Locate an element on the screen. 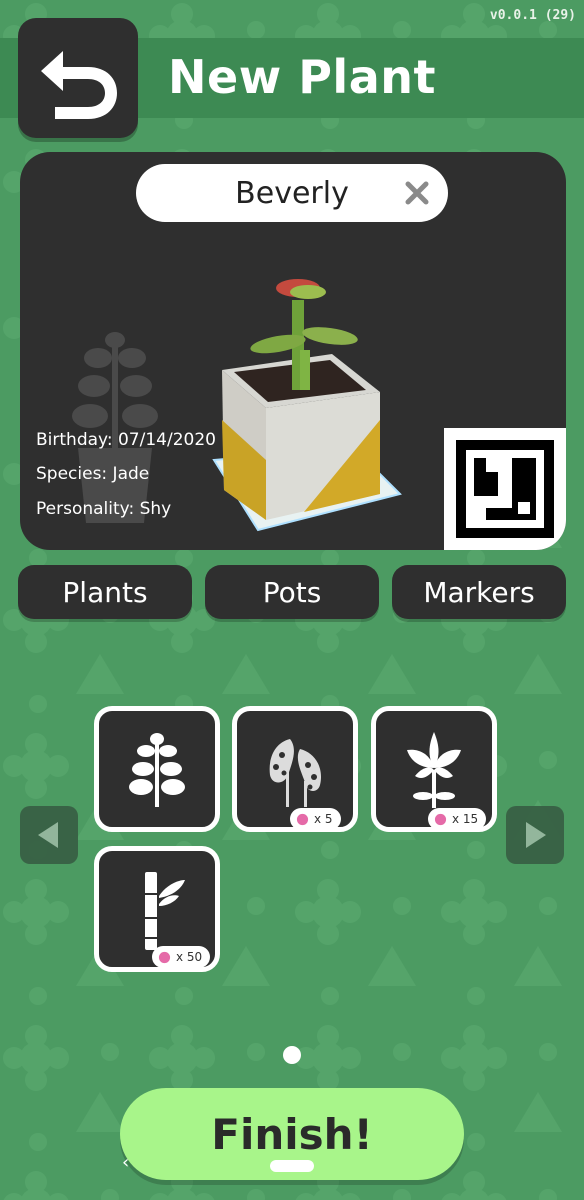 The width and height of the screenshot is (584, 1200). chevron-right-icon is located at coordinates (536, 835).